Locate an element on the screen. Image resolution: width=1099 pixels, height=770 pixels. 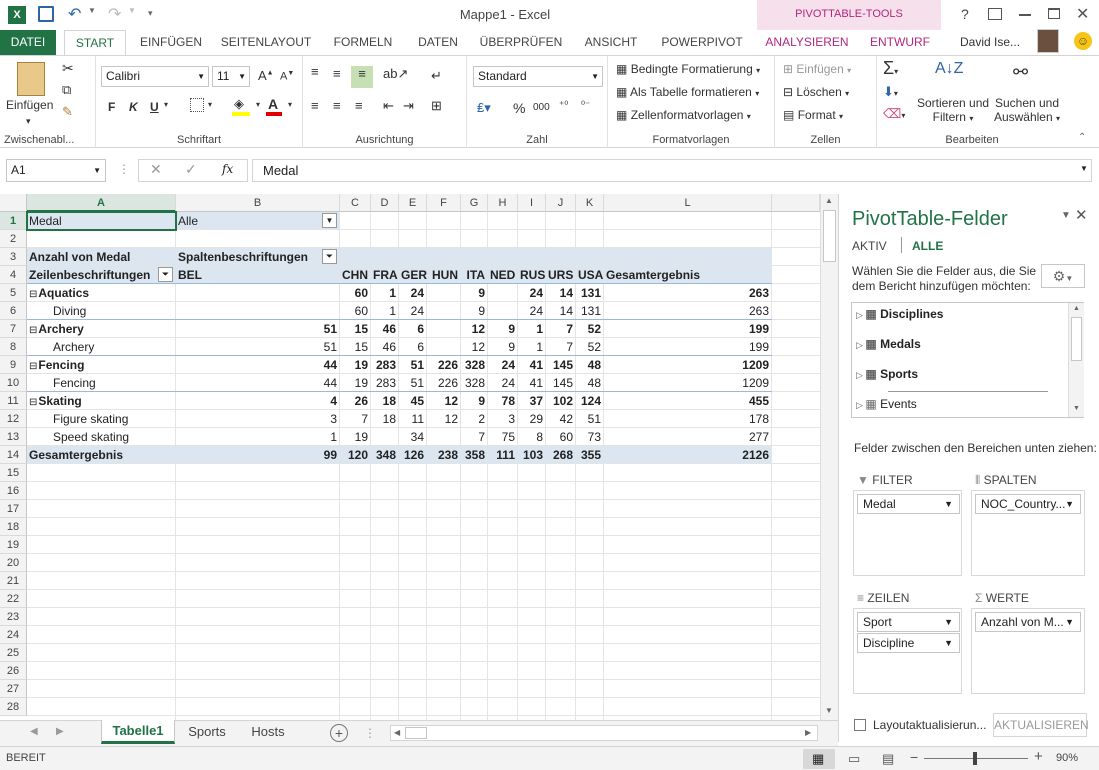
font-size-select: 11 ▼ is located at coordinates (231, 76).